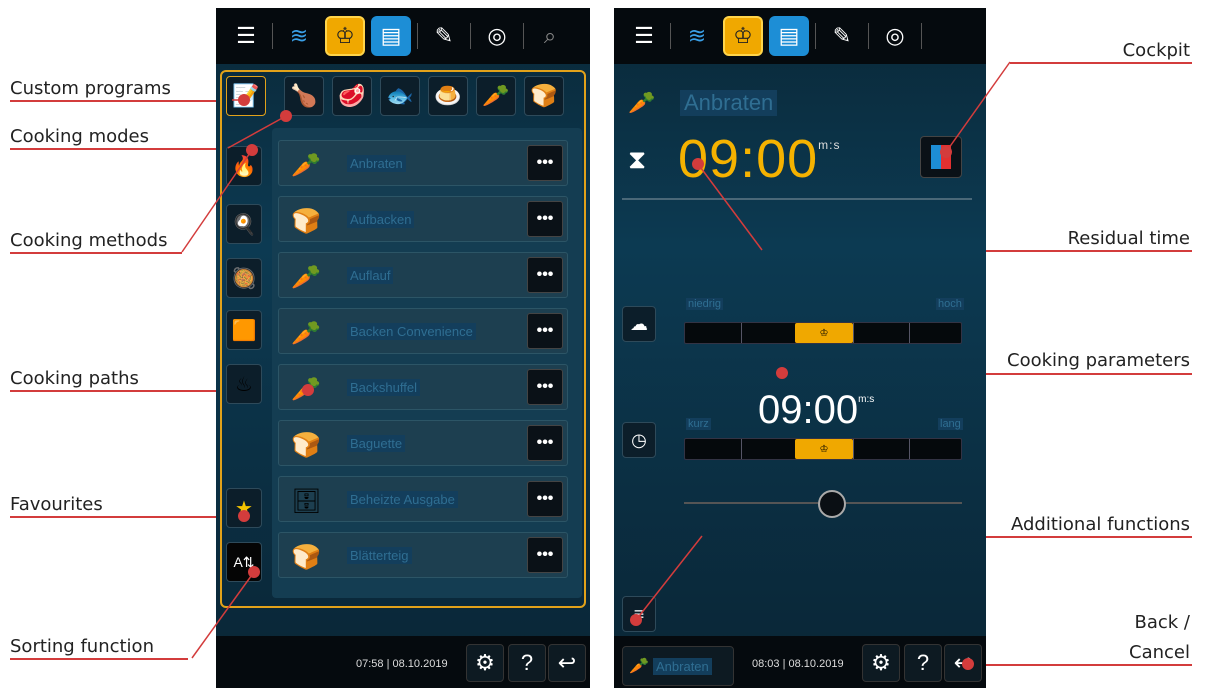 This screenshot has width=1208, height=688. I want to click on timer-icon: ◷, so click(639, 440).